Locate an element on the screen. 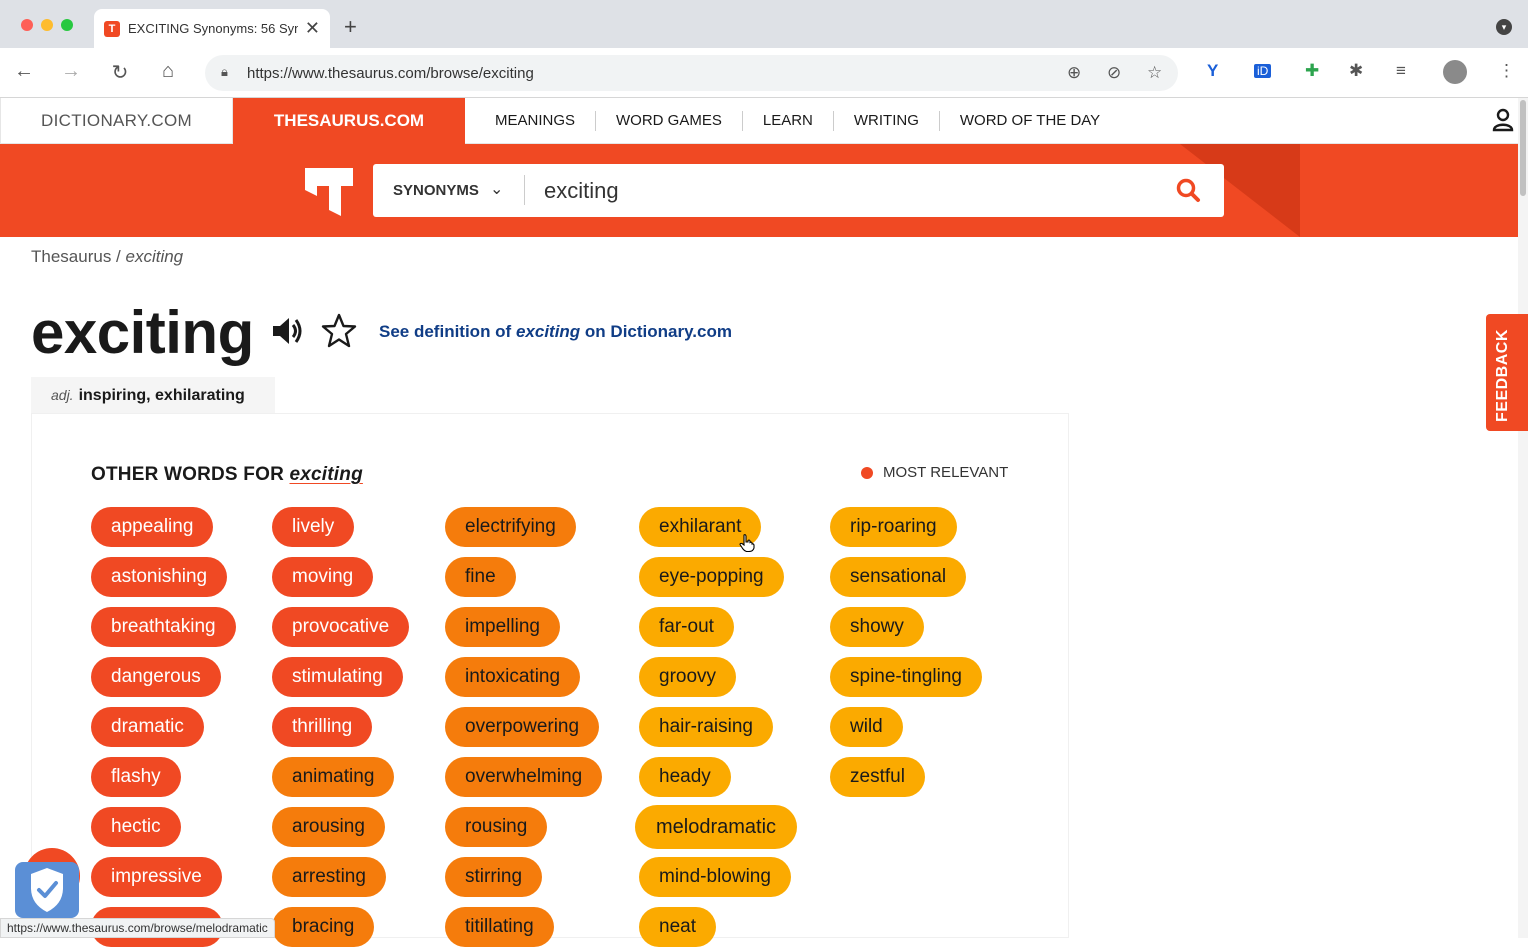  home-icon: ⌂ is located at coordinates (168, 71).